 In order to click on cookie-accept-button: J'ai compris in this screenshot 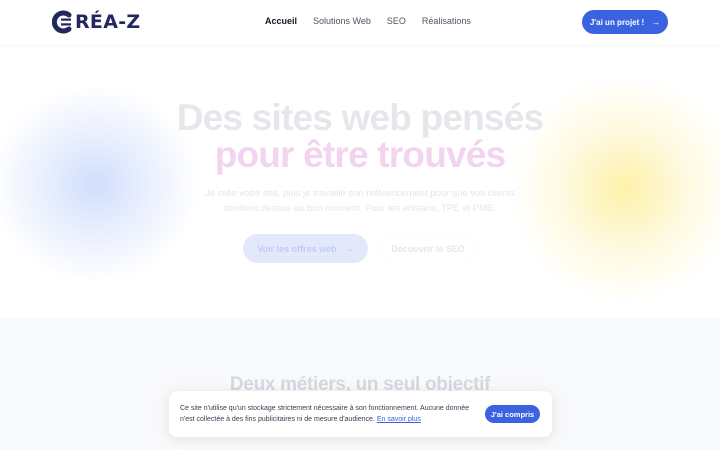, I will do `click(512, 414)`.